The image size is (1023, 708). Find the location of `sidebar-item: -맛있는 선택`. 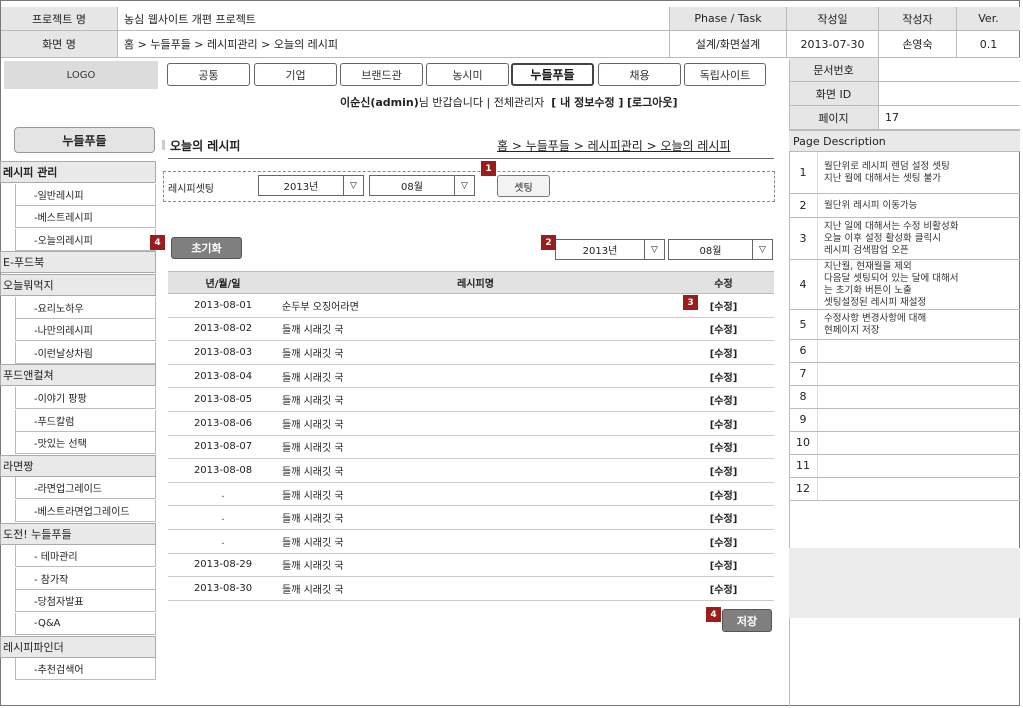

sidebar-item: -맛있는 선택 is located at coordinates (85, 443).